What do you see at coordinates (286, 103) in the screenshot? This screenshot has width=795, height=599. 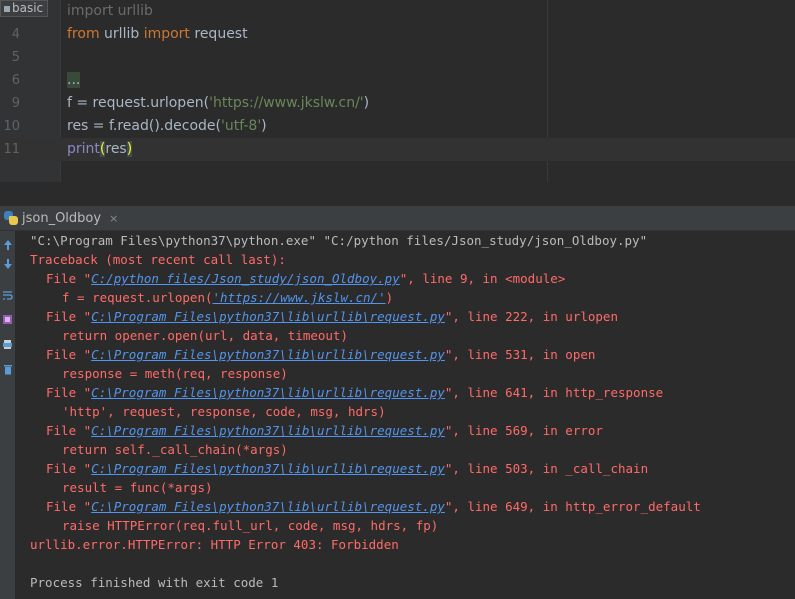 I see `string-literal: 'https://www.jkslw.cn/'` at bounding box center [286, 103].